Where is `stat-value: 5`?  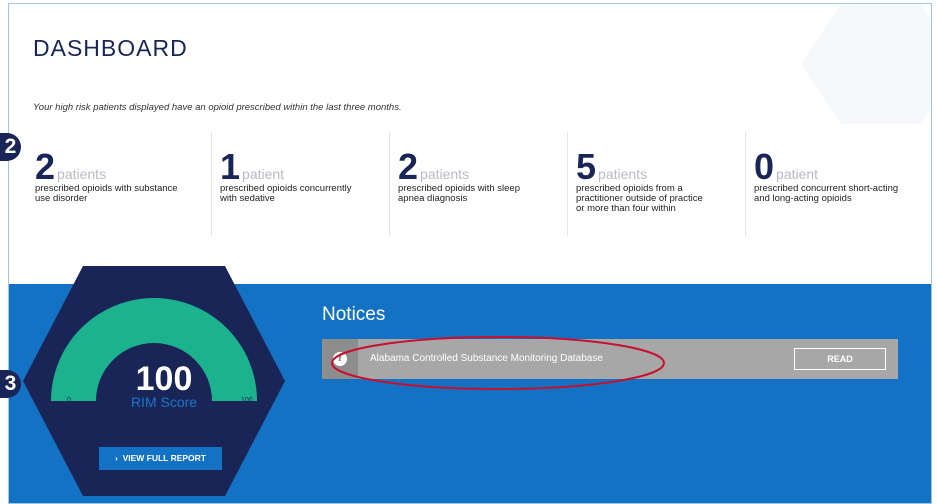
stat-value: 5 is located at coordinates (586, 166).